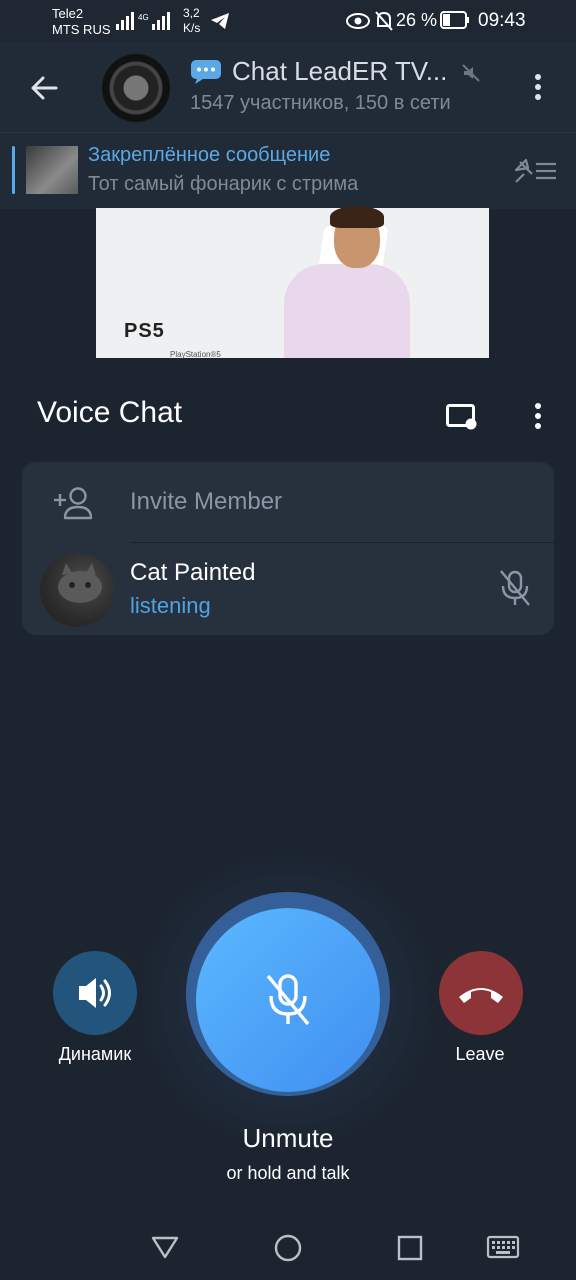  Describe the element at coordinates (110, 412) in the screenshot. I see `voice-chat-title: Voice Chat` at that location.